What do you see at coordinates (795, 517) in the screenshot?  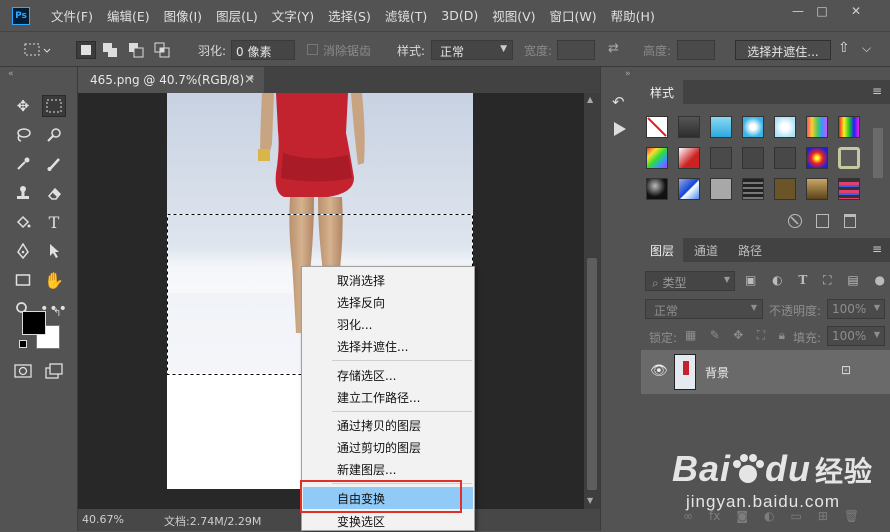 I see `group-icon: ▭` at bounding box center [795, 517].